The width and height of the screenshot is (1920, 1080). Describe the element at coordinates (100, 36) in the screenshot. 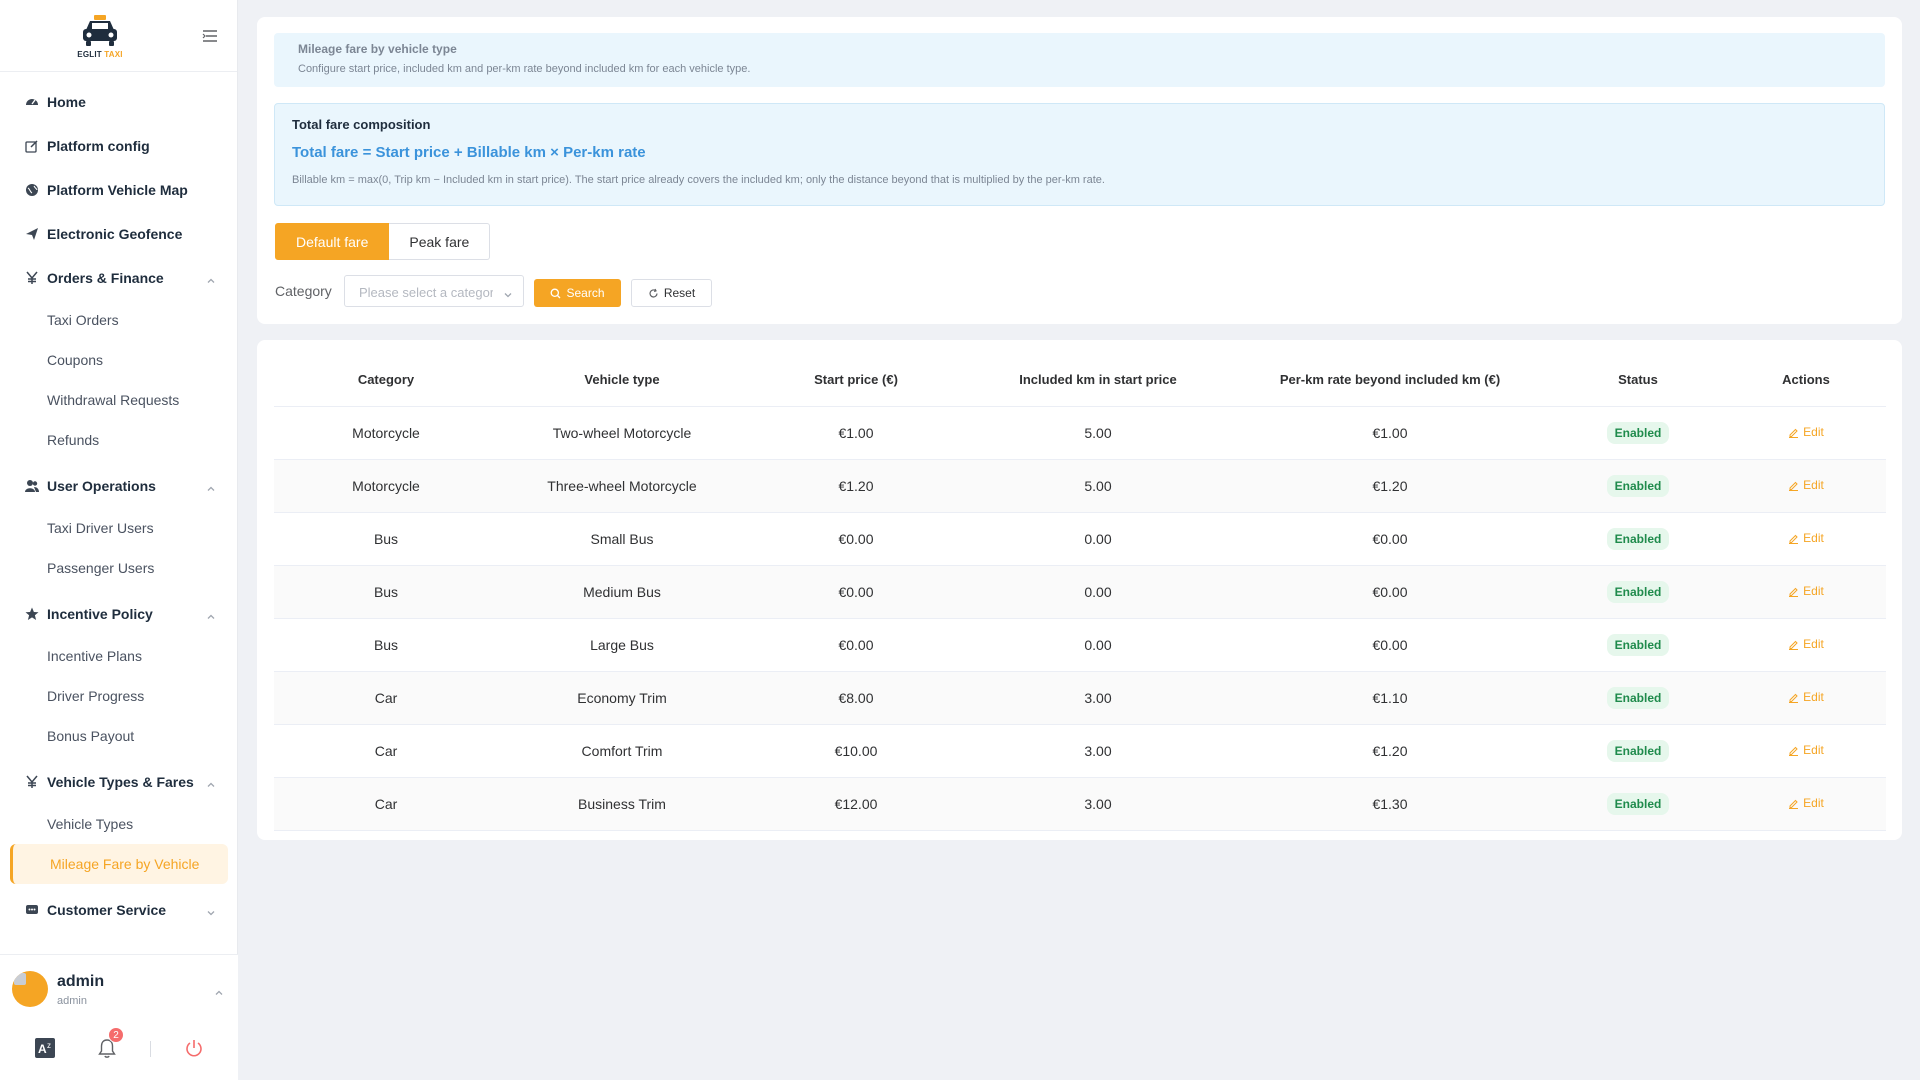

I see `brand-logo: EGLIT TAXI` at that location.